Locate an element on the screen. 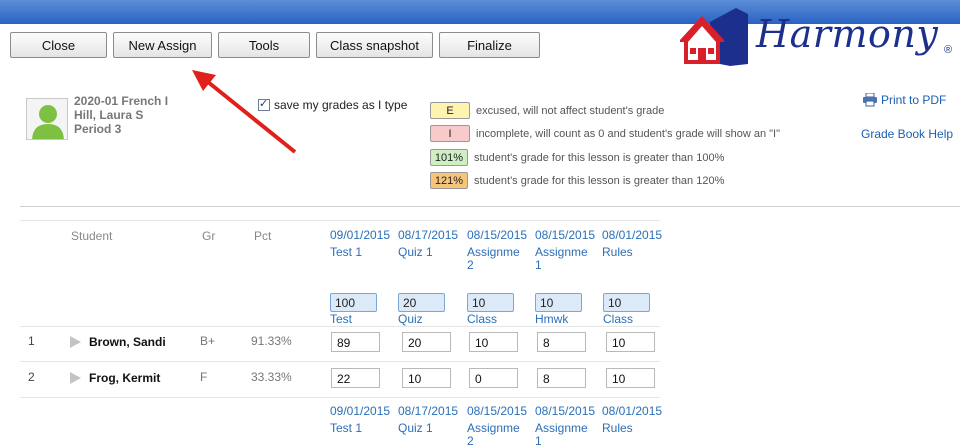 The image size is (960, 448). print-to-pdf-link: Print to PDF is located at coordinates (904, 100).